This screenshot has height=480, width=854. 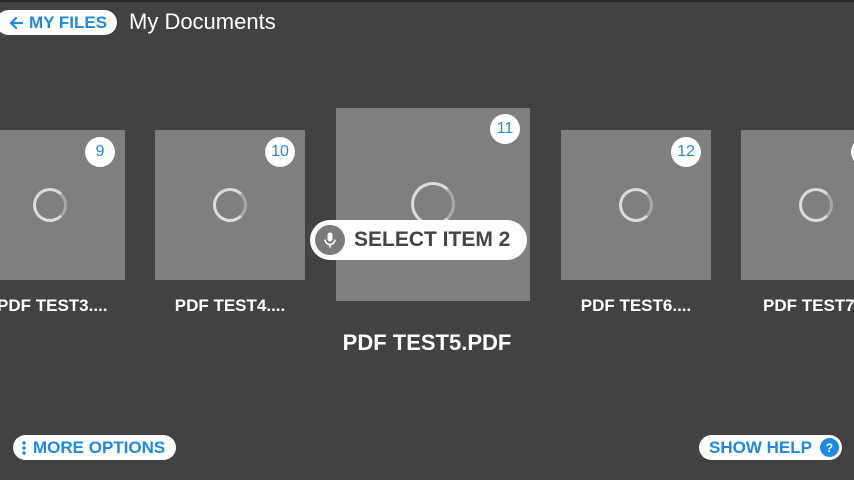 I want to click on show-help-label: SHOW HELP, so click(x=760, y=447).